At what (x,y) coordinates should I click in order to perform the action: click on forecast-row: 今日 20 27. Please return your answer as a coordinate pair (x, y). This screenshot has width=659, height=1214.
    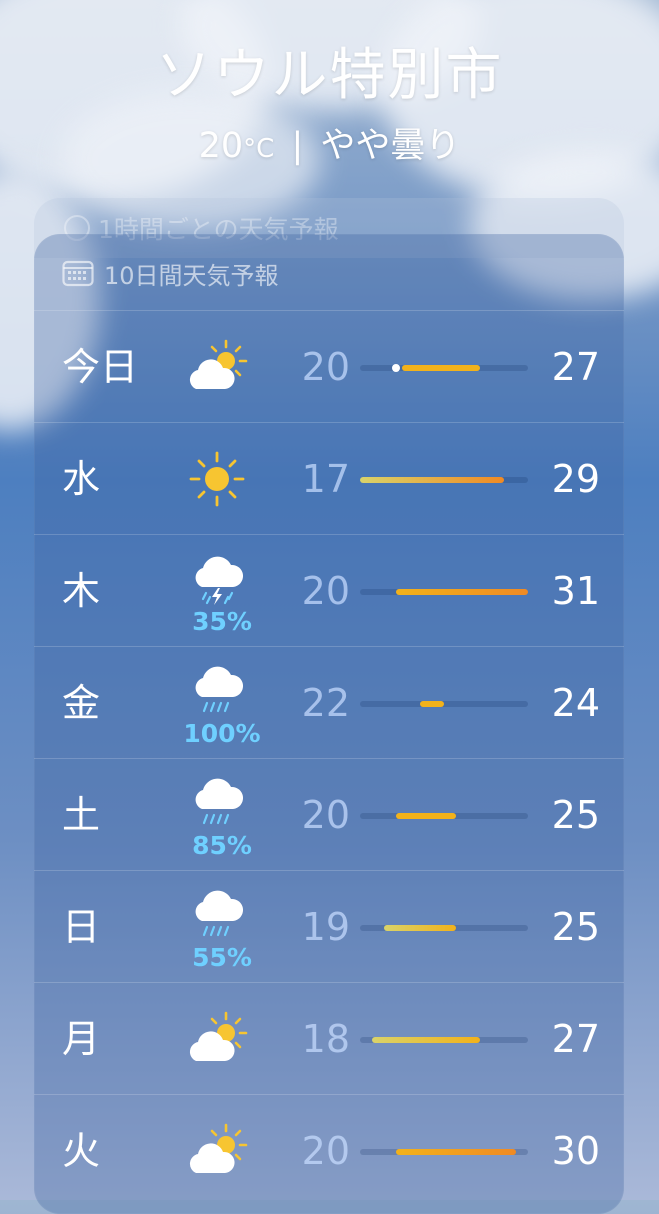
    Looking at the image, I should click on (329, 366).